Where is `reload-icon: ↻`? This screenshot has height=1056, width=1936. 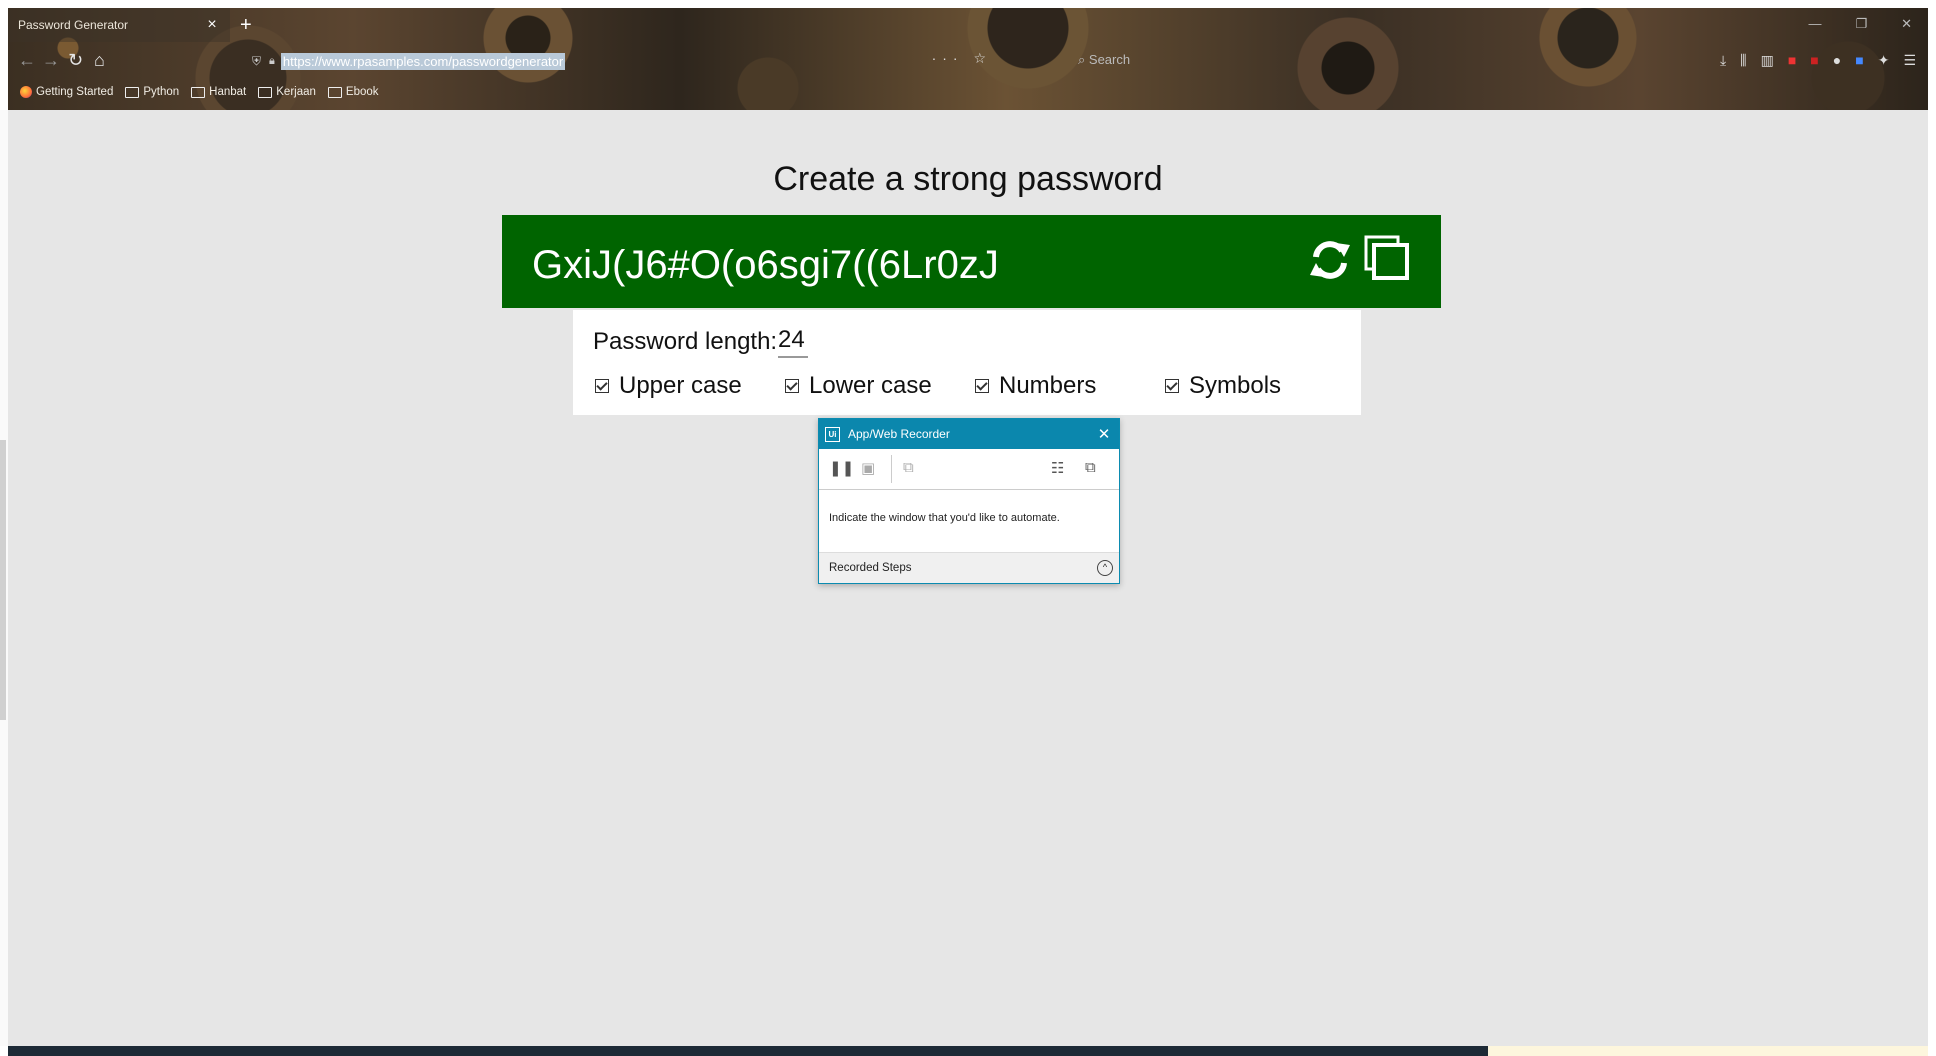
reload-icon: ↻ is located at coordinates (75, 60).